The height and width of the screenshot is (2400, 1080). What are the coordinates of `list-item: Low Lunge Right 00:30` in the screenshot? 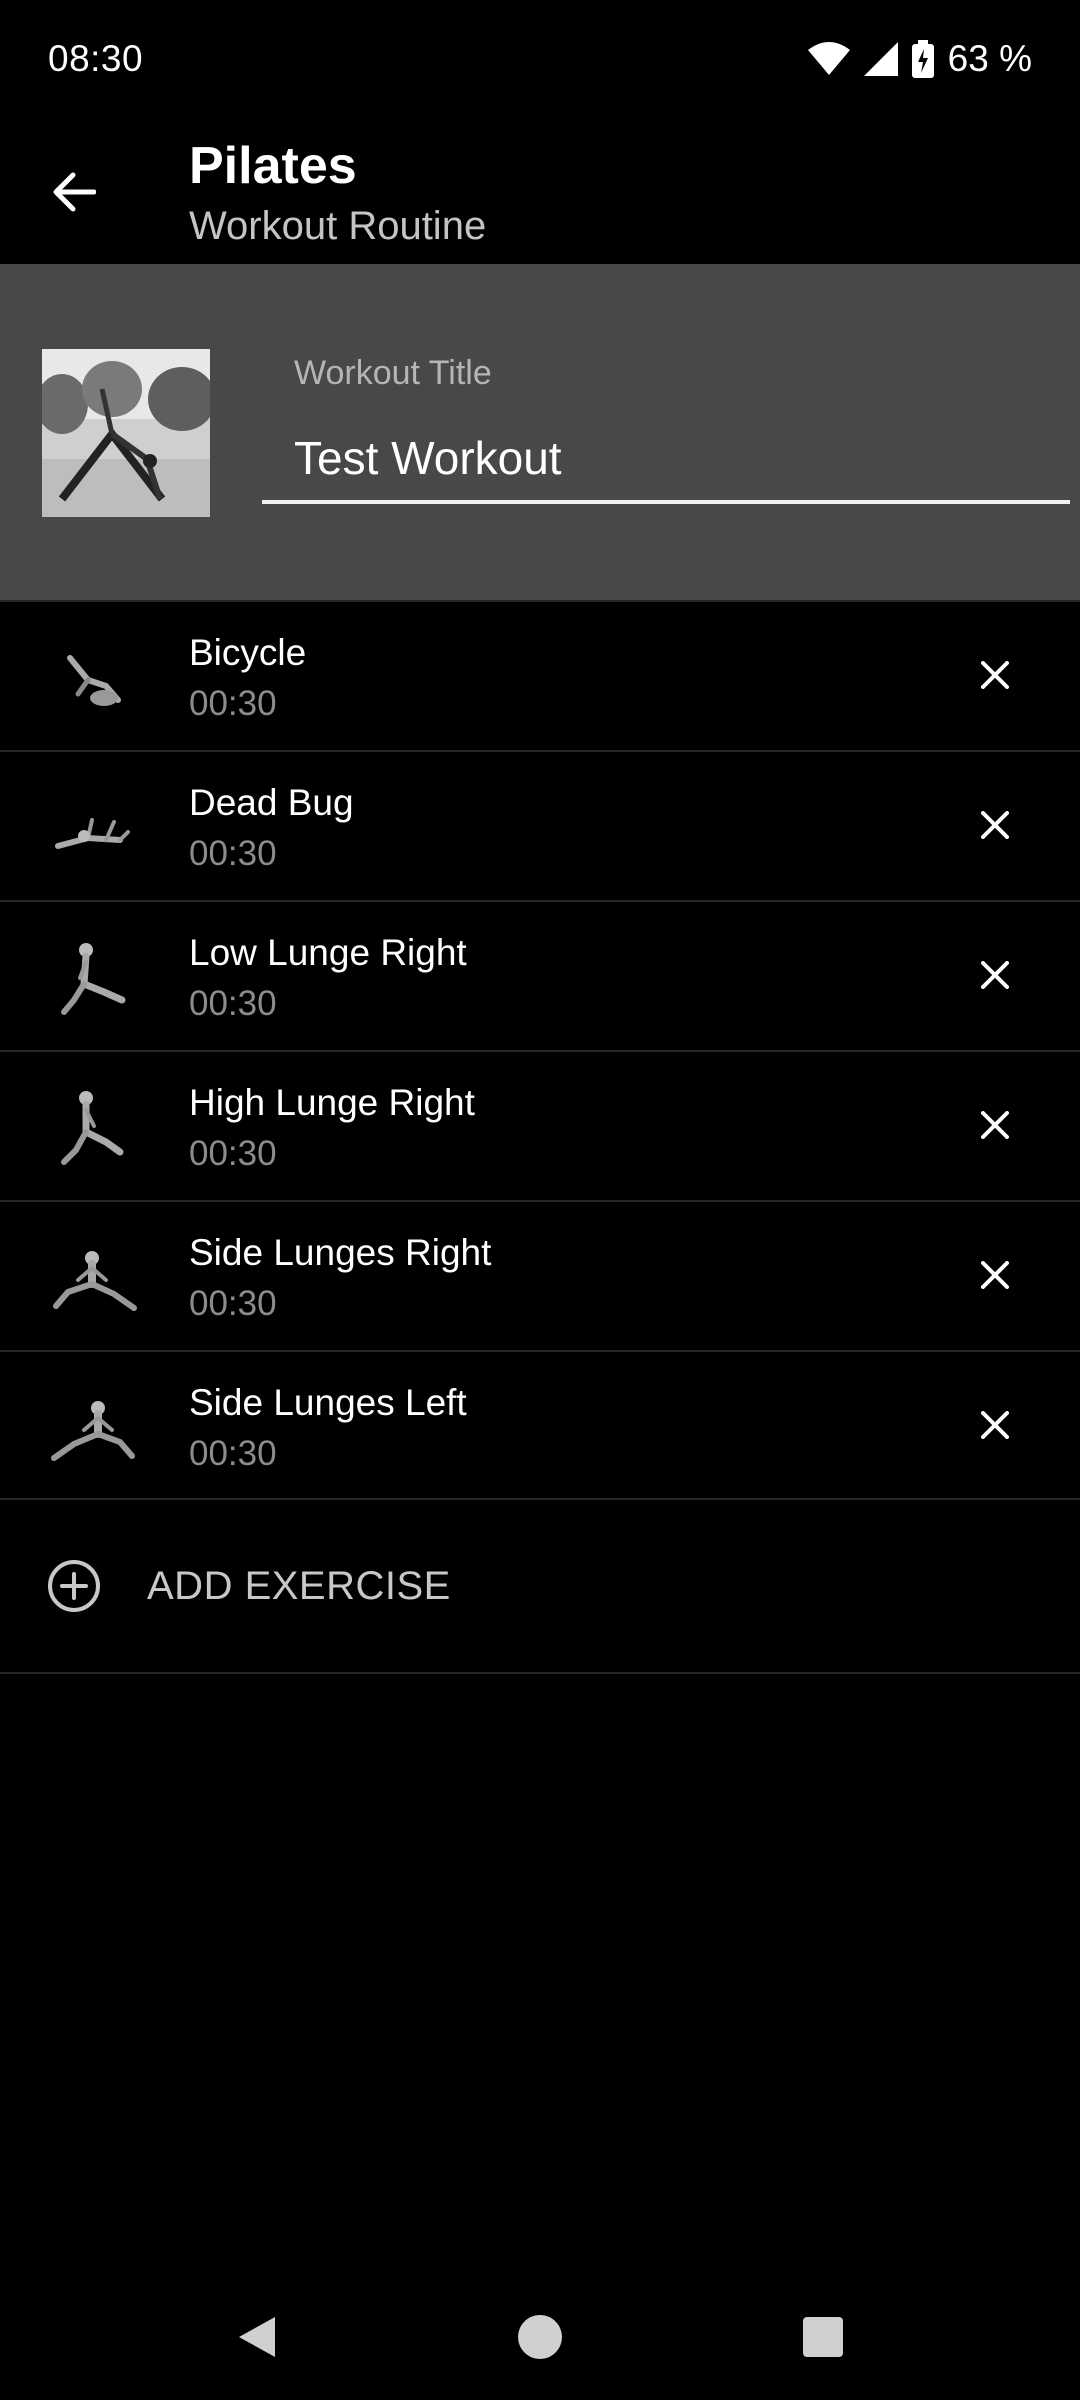 It's located at (540, 975).